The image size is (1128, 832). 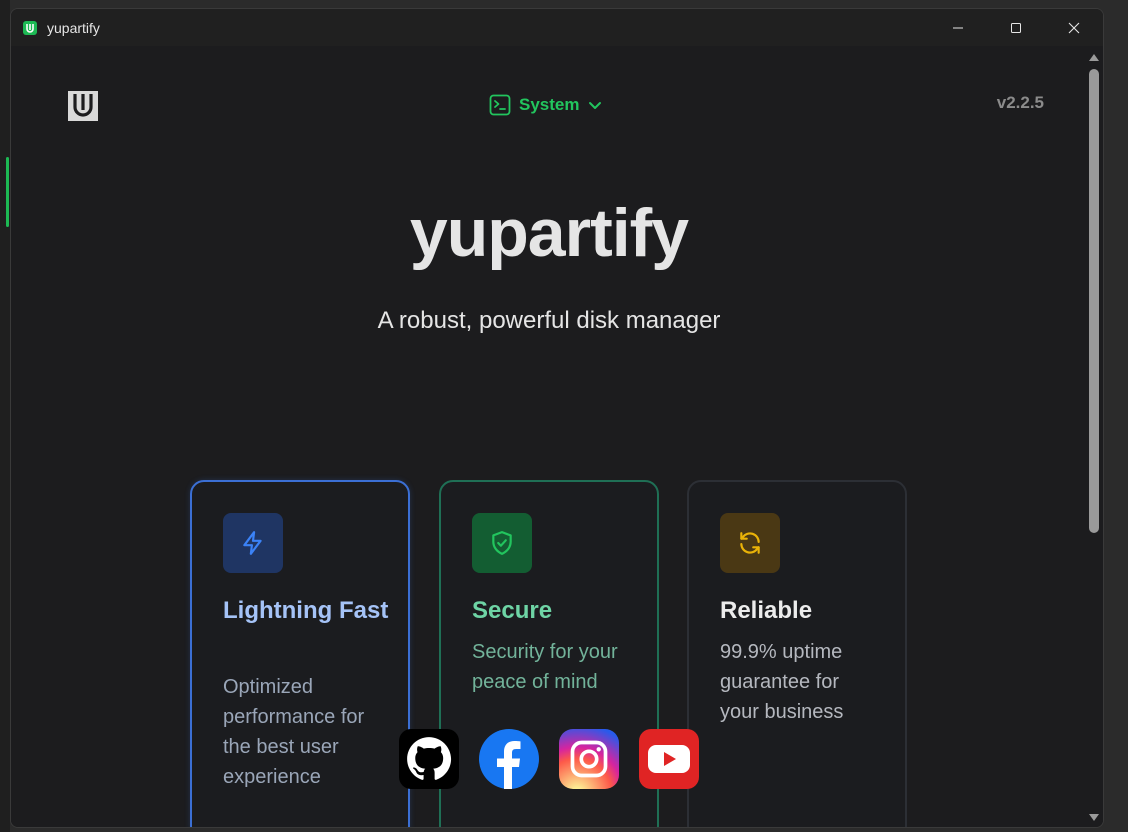 I want to click on scroll-down-arrow-icon, so click(x=1094, y=818).